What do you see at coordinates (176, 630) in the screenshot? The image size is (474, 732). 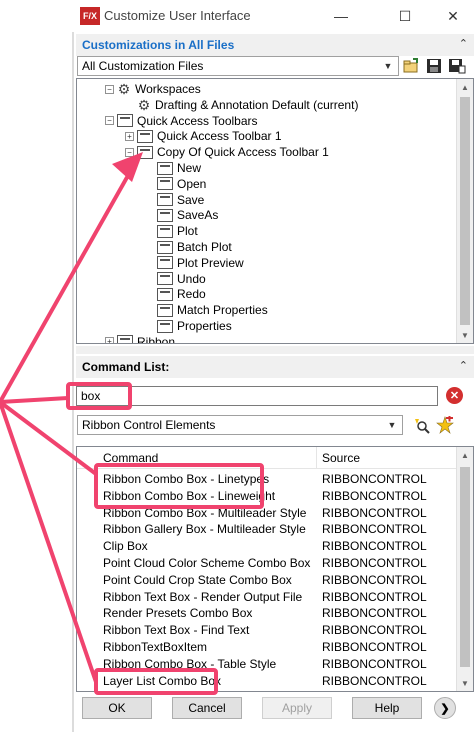 I see `command-name: Ribbon Text Box - Find Text` at bounding box center [176, 630].